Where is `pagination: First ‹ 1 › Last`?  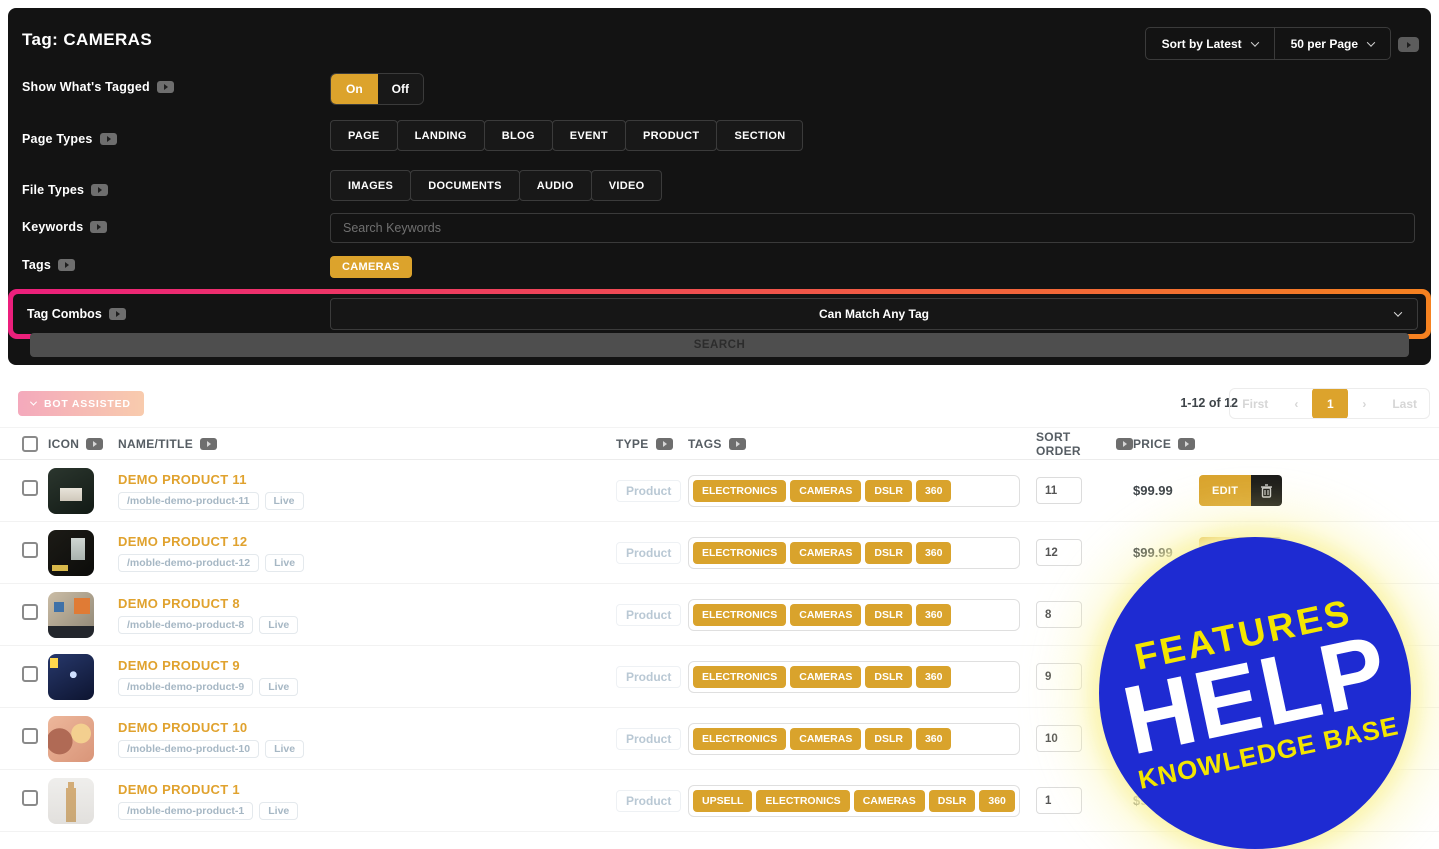
pagination: First ‹ 1 › Last is located at coordinates (1329, 403).